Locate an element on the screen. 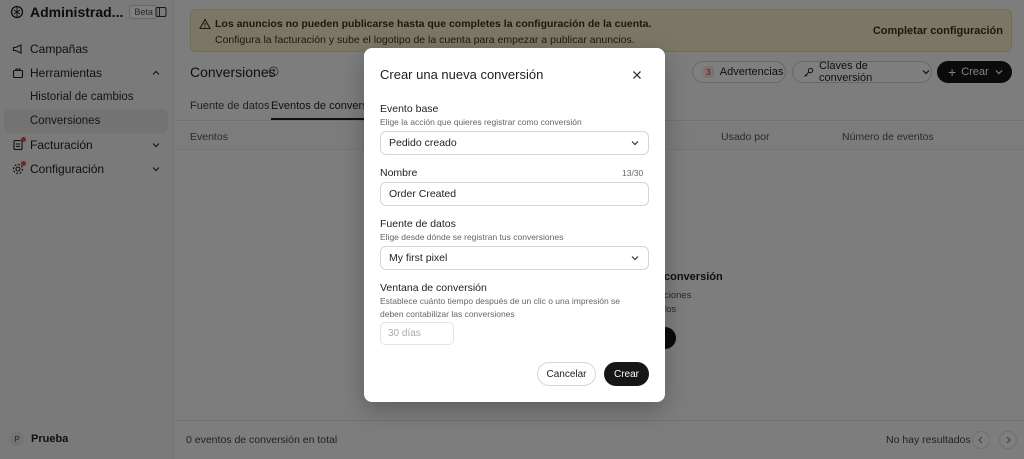 The image size is (1024, 459). dialog-title: Crear una nueva conversión is located at coordinates (462, 74).